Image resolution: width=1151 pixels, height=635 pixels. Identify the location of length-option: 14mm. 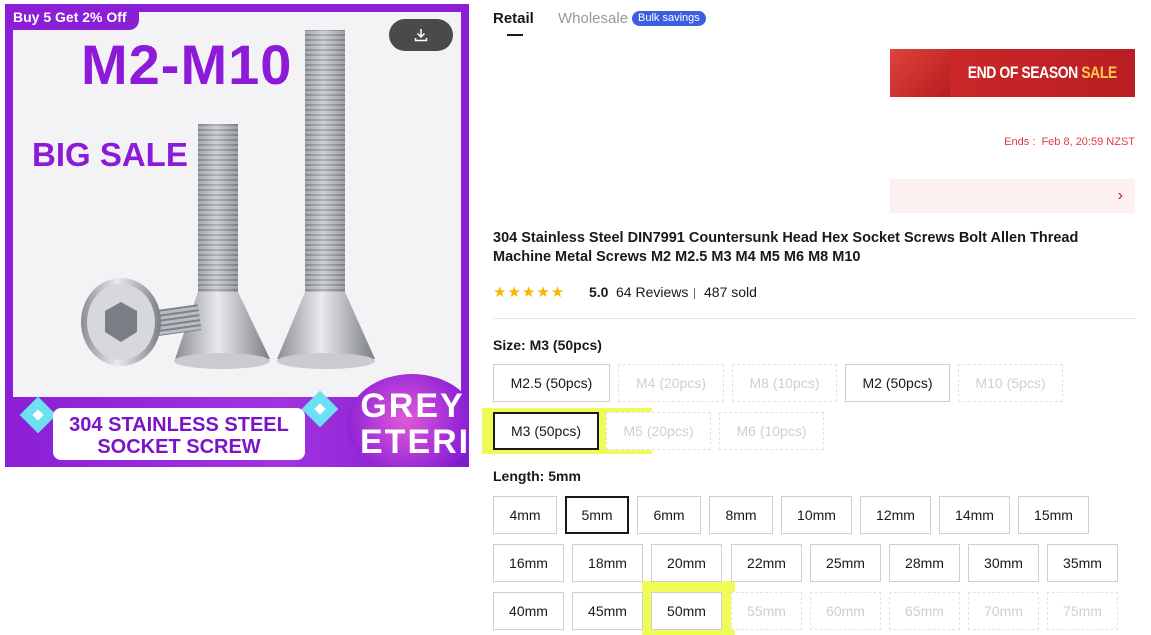
(974, 515).